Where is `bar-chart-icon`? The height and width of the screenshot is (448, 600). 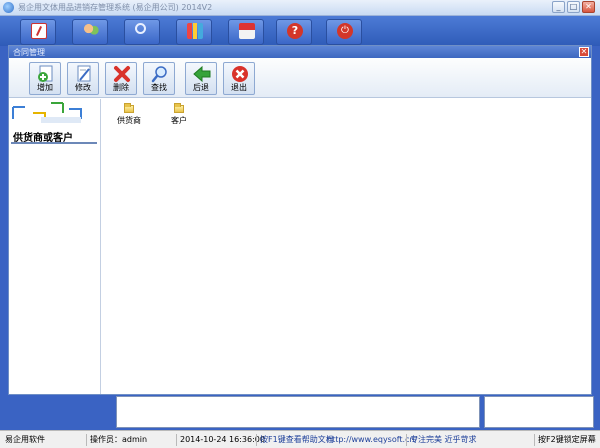
bar-chart-icon is located at coordinates (195, 31).